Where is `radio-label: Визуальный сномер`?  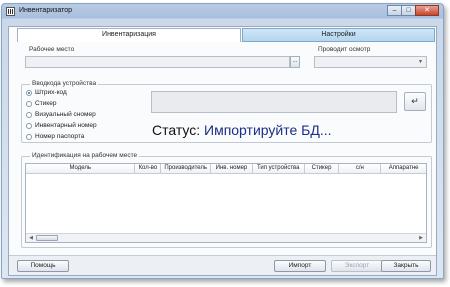
radio-label: Визуальный сномер is located at coordinates (65, 114).